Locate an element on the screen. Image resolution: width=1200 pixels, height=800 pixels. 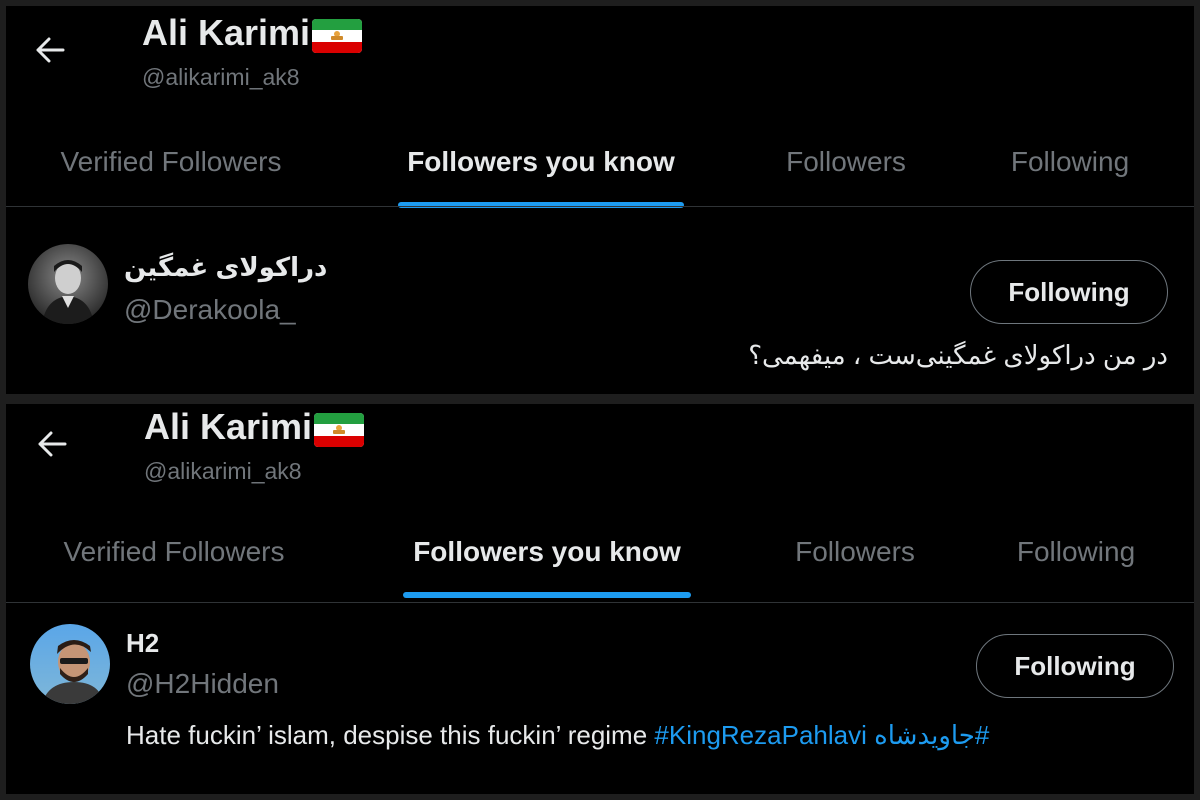
active-tab-indicator is located at coordinates (547, 595).